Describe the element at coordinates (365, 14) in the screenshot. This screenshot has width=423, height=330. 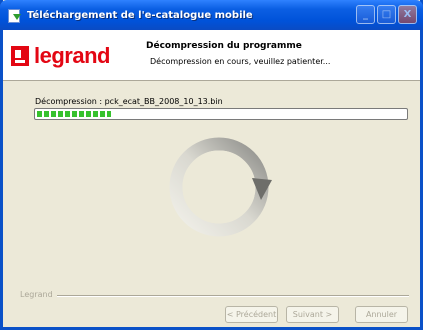
I see `minimize-button: _` at that location.